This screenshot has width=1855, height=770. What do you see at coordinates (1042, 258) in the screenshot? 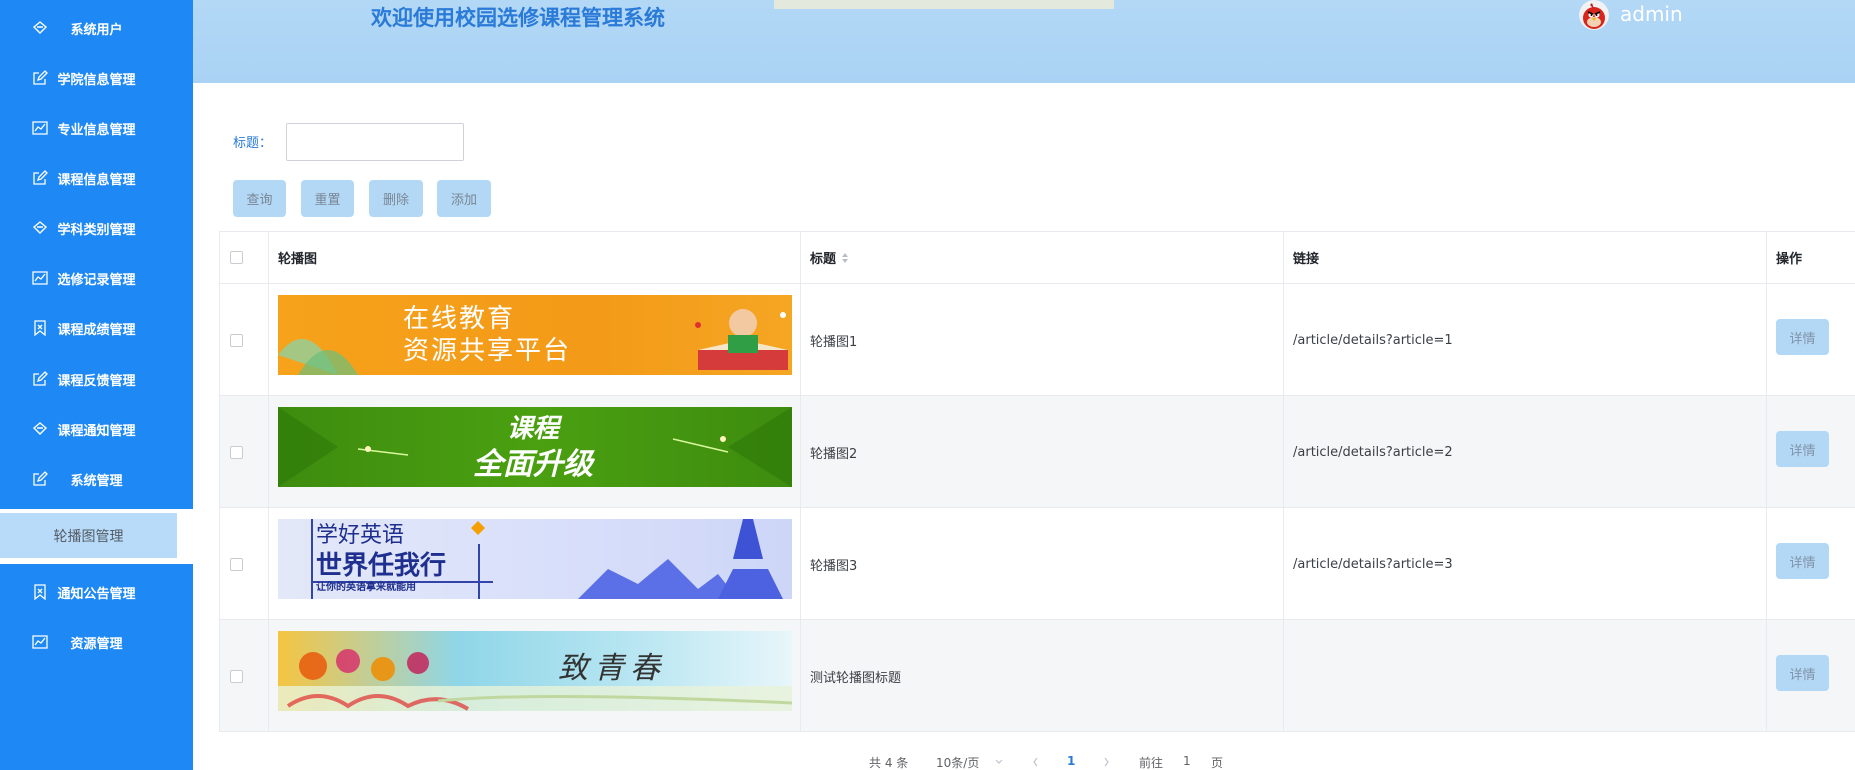
I see `column-header-title: 标题` at bounding box center [1042, 258].